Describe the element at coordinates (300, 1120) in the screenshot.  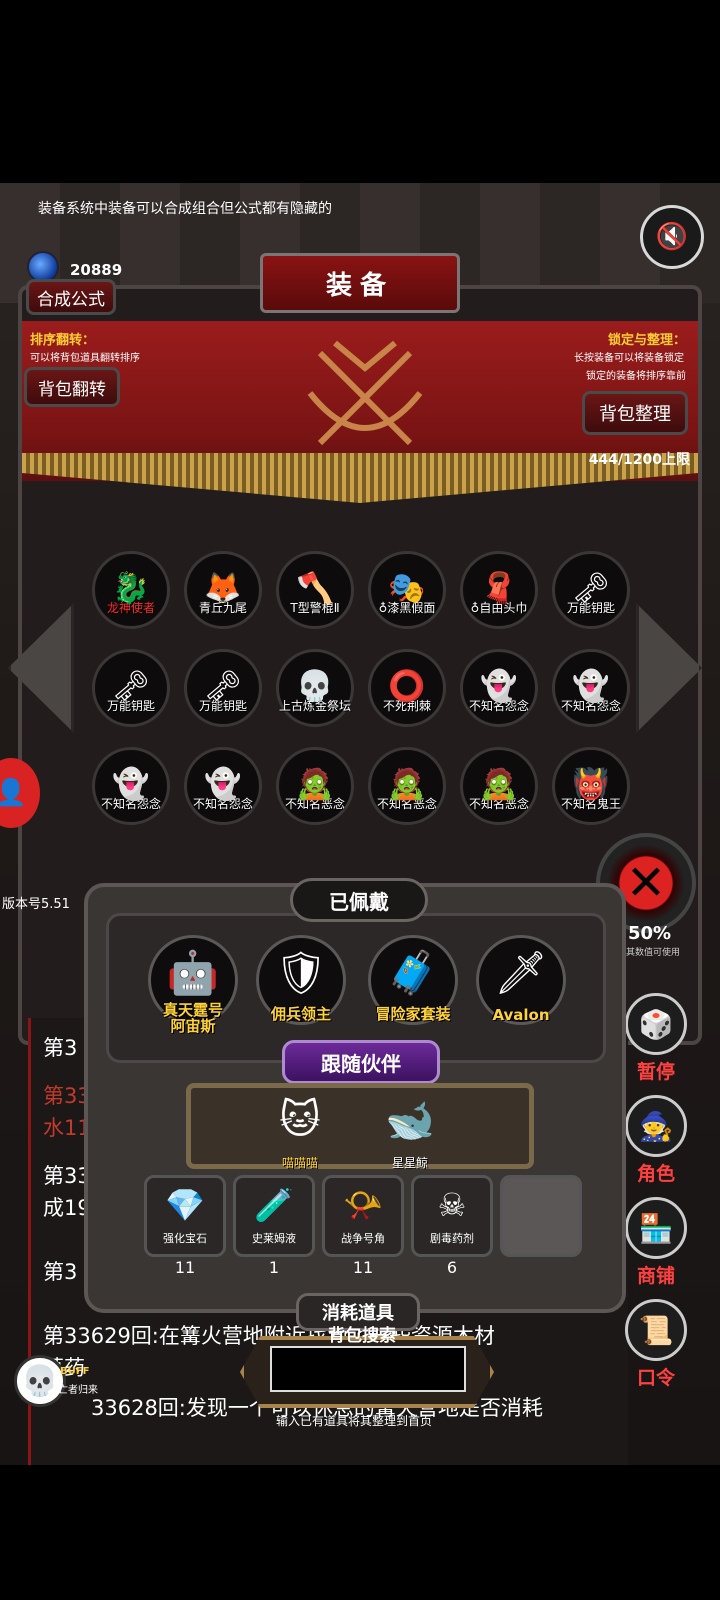
I see `cat-icon: 🐱` at that location.